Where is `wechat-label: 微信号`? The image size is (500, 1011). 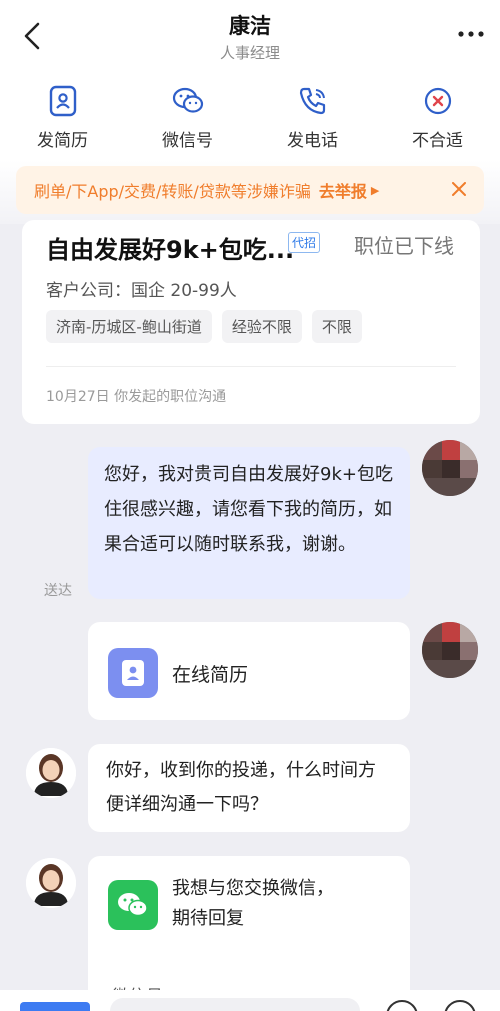
wechat-label: 微信号 is located at coordinates (187, 141).